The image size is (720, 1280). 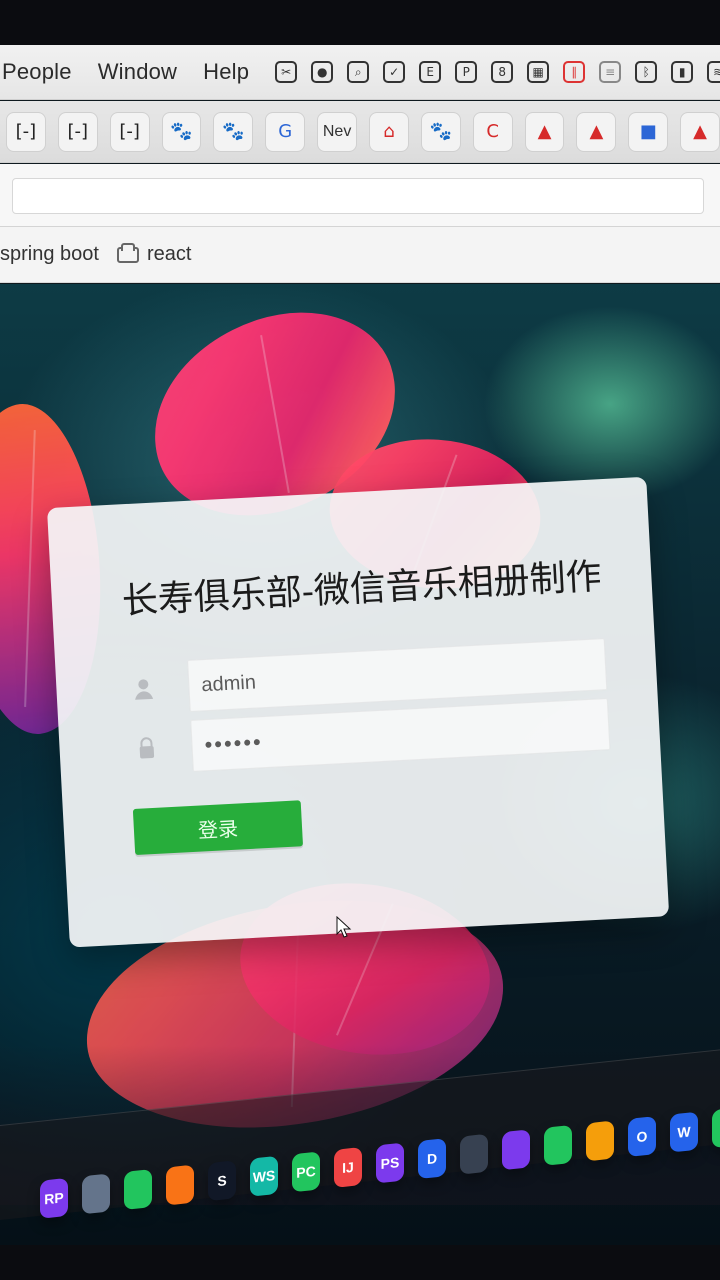 I want to click on user-icon-svg, so click(x=144, y=689).